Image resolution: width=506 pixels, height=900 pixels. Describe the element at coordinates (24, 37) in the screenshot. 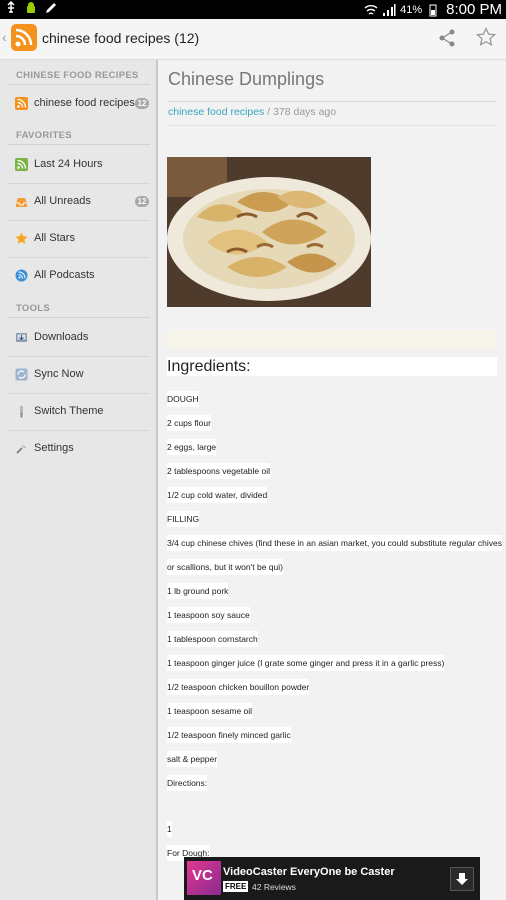

I see `rss-logo-icon` at that location.